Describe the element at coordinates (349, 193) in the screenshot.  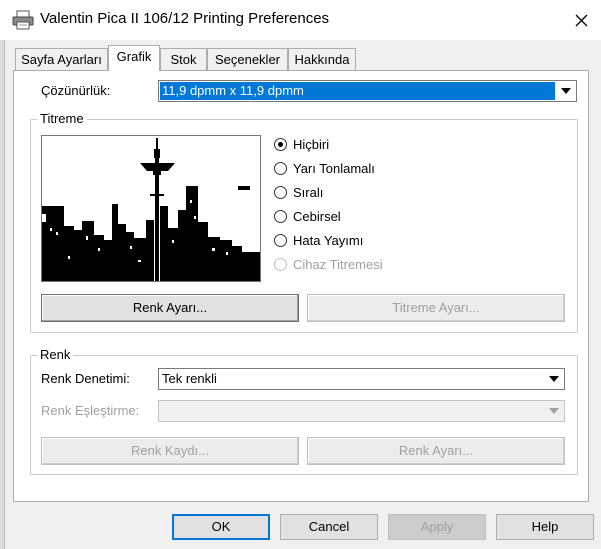
I see `dither-option-ordered: Sıralı` at that location.